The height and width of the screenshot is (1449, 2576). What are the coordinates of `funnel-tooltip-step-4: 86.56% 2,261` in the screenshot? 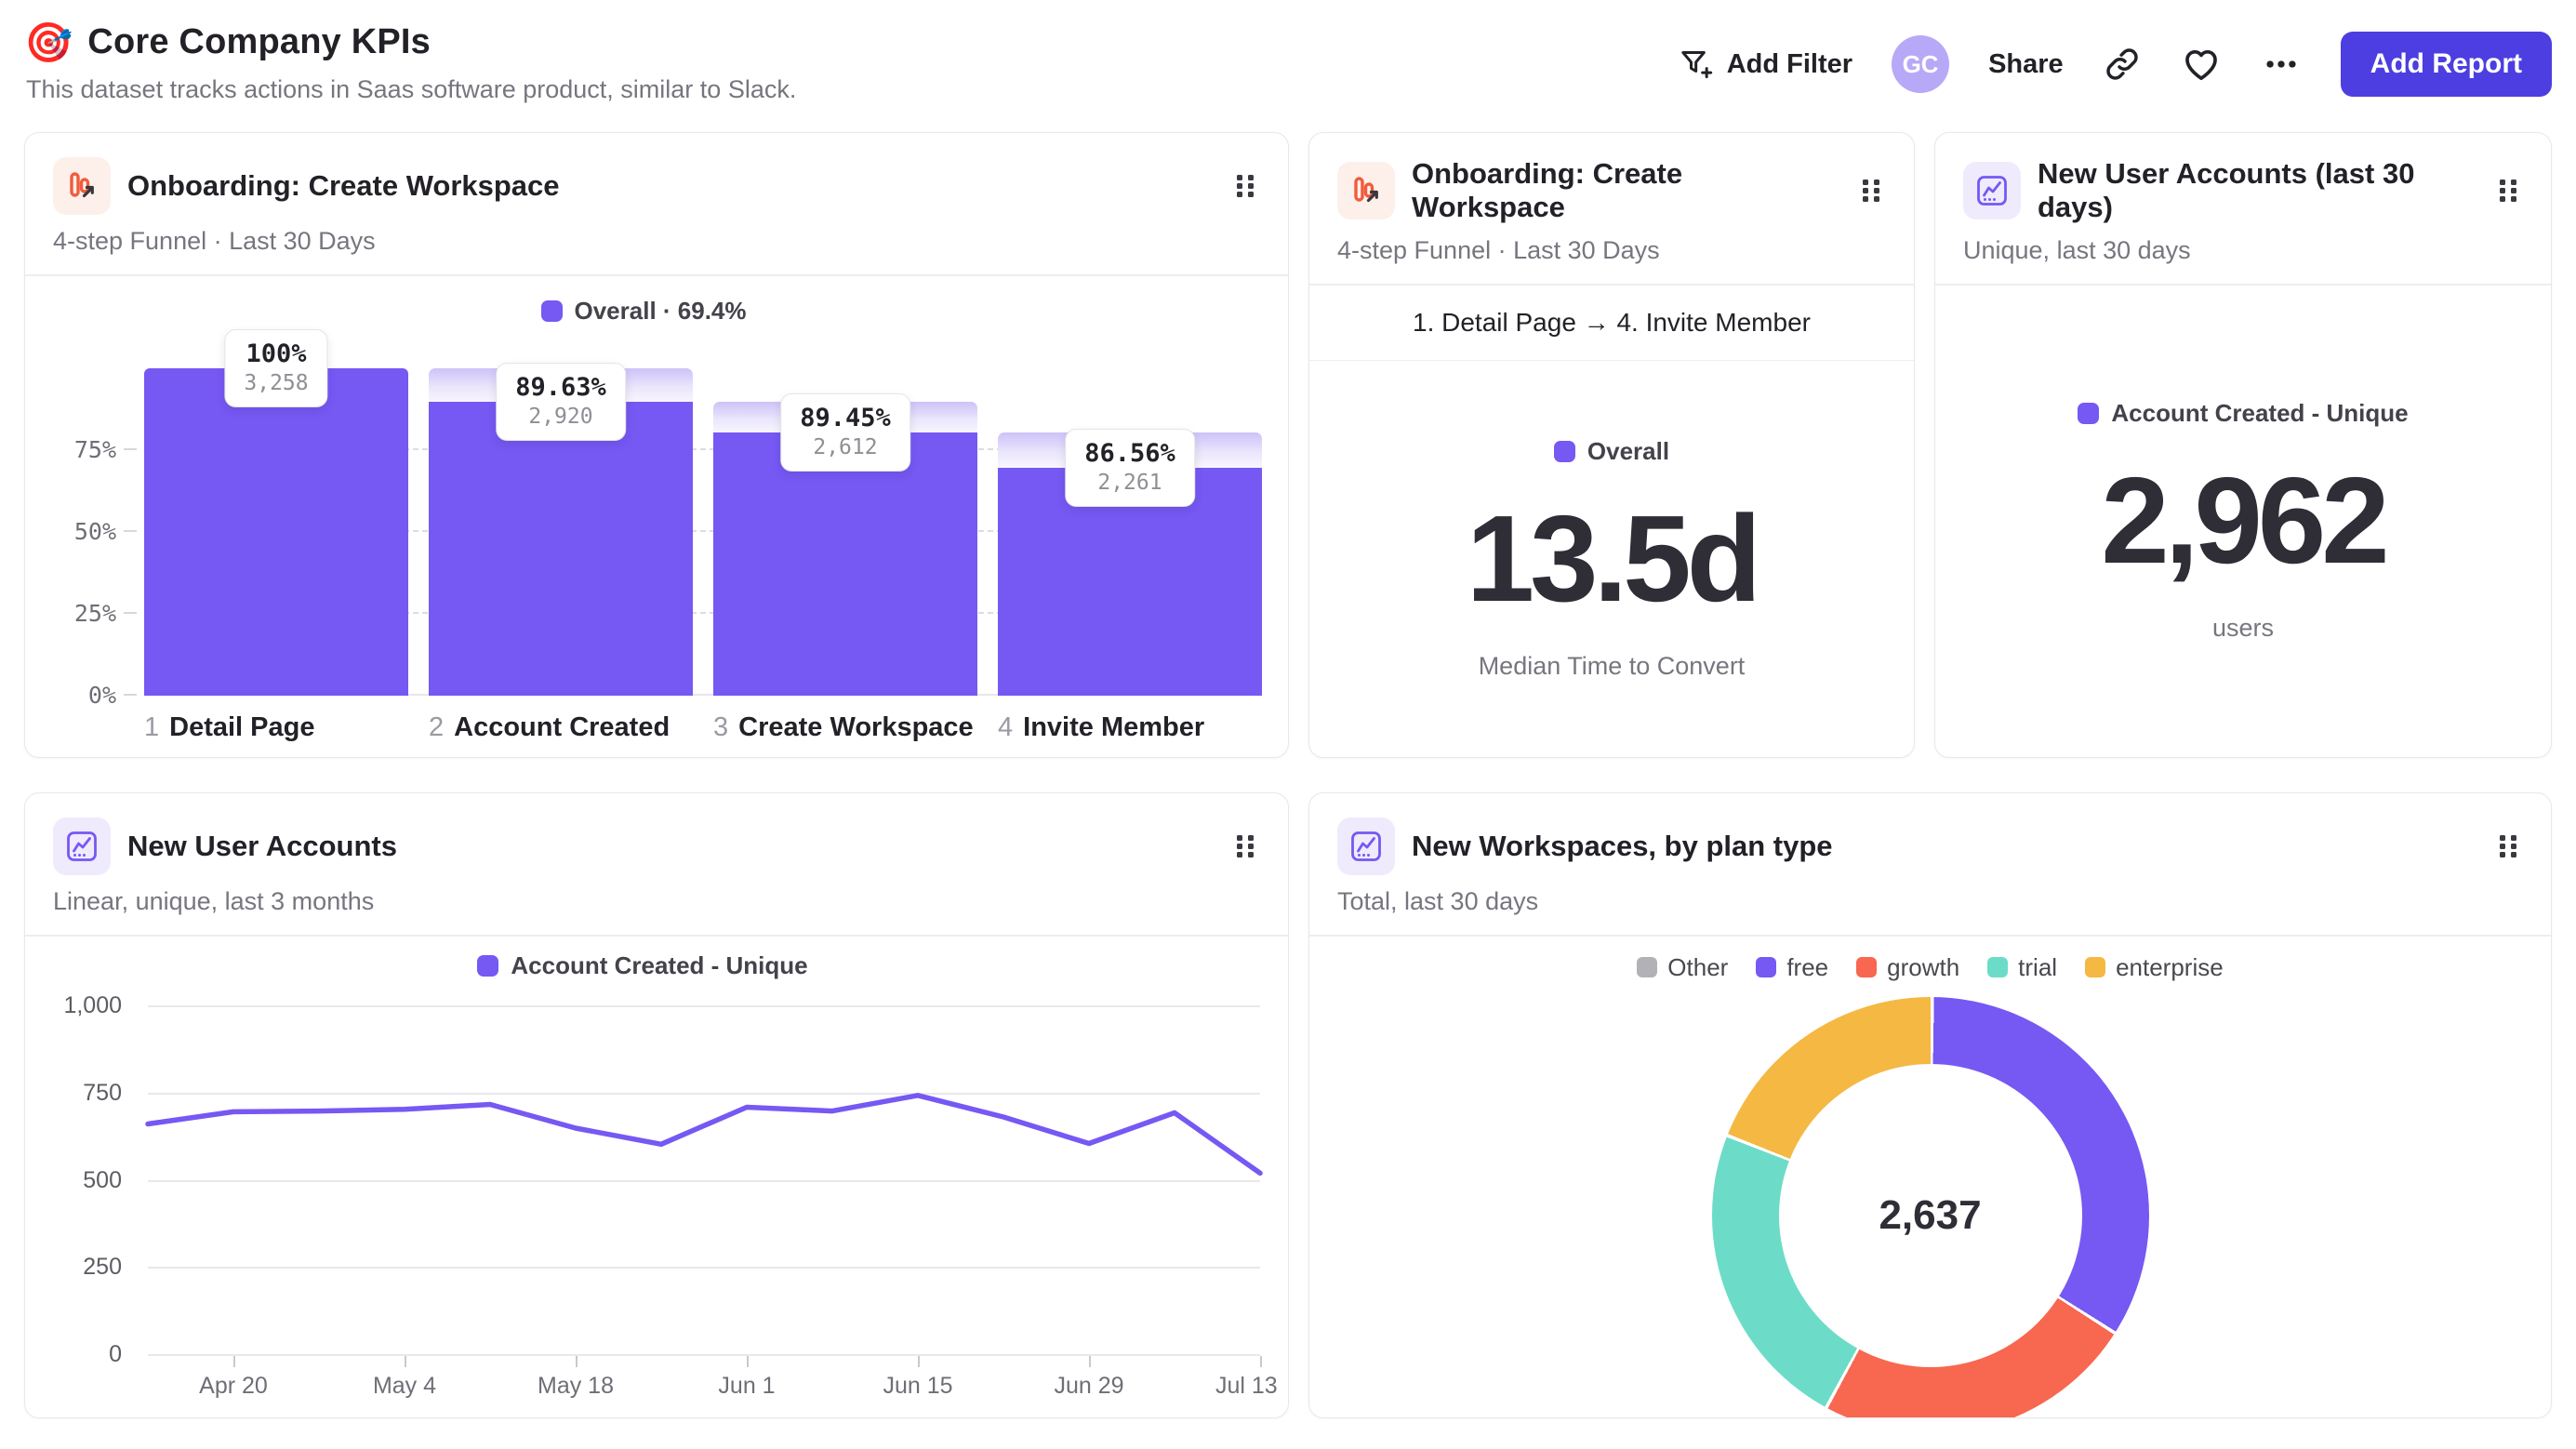 It's located at (1130, 468).